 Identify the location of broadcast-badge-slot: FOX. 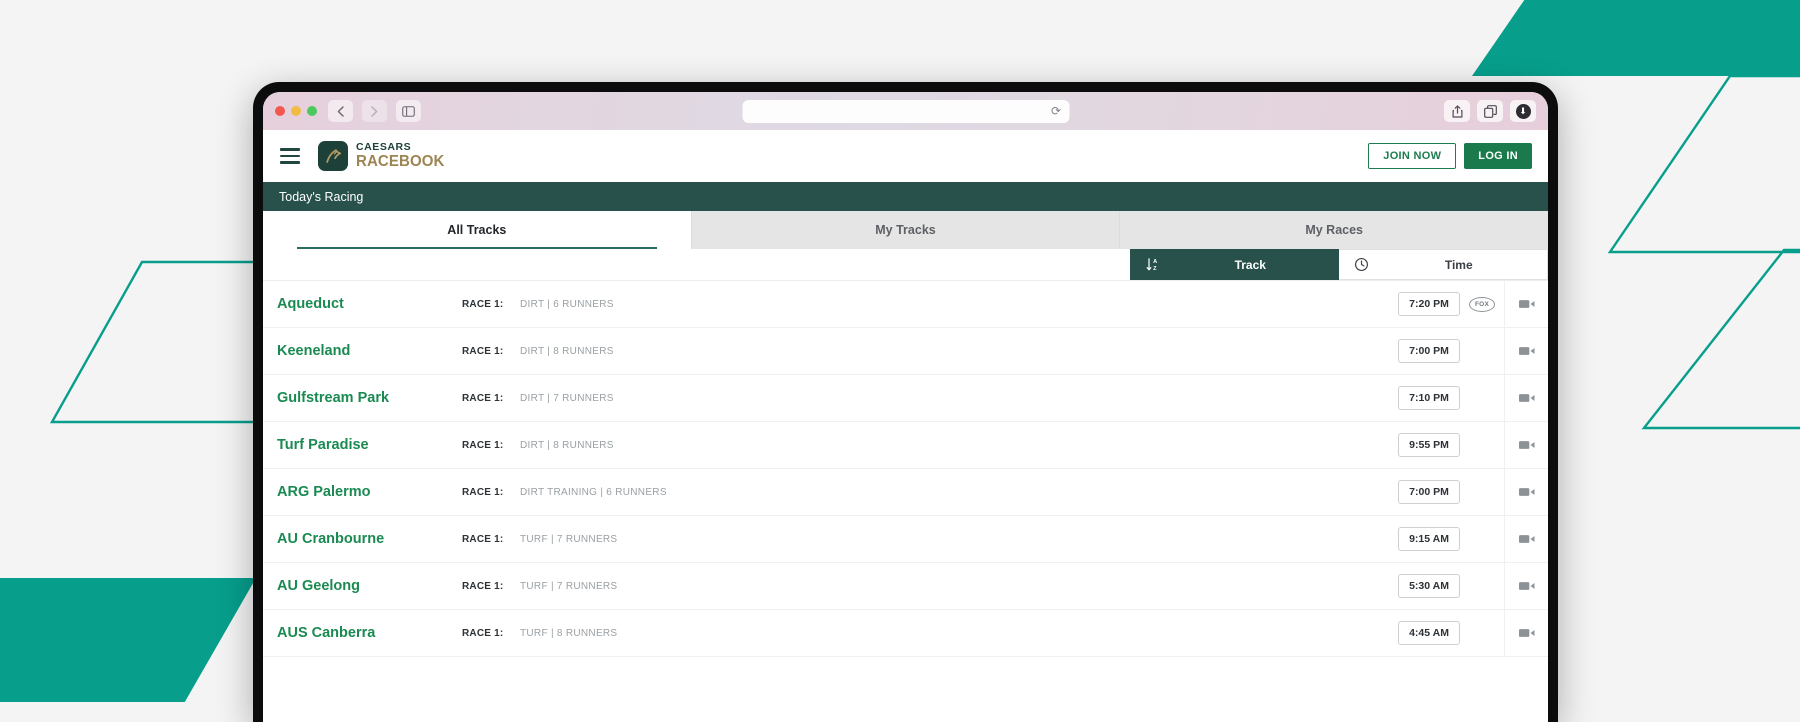
(1482, 304).